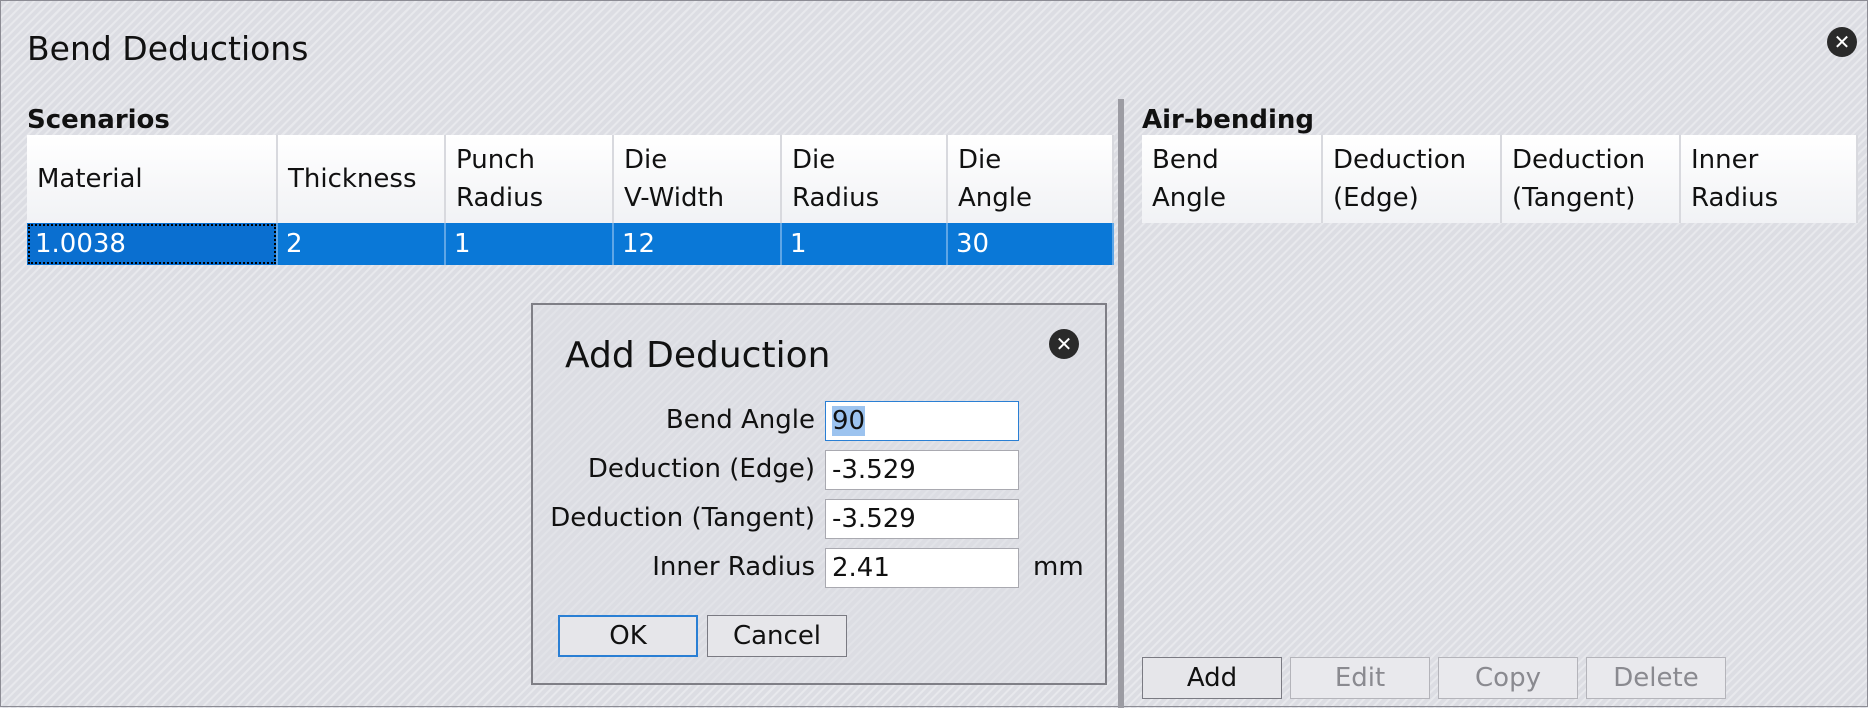 The image size is (1868, 708). I want to click on column-header-material: Material, so click(152, 179).